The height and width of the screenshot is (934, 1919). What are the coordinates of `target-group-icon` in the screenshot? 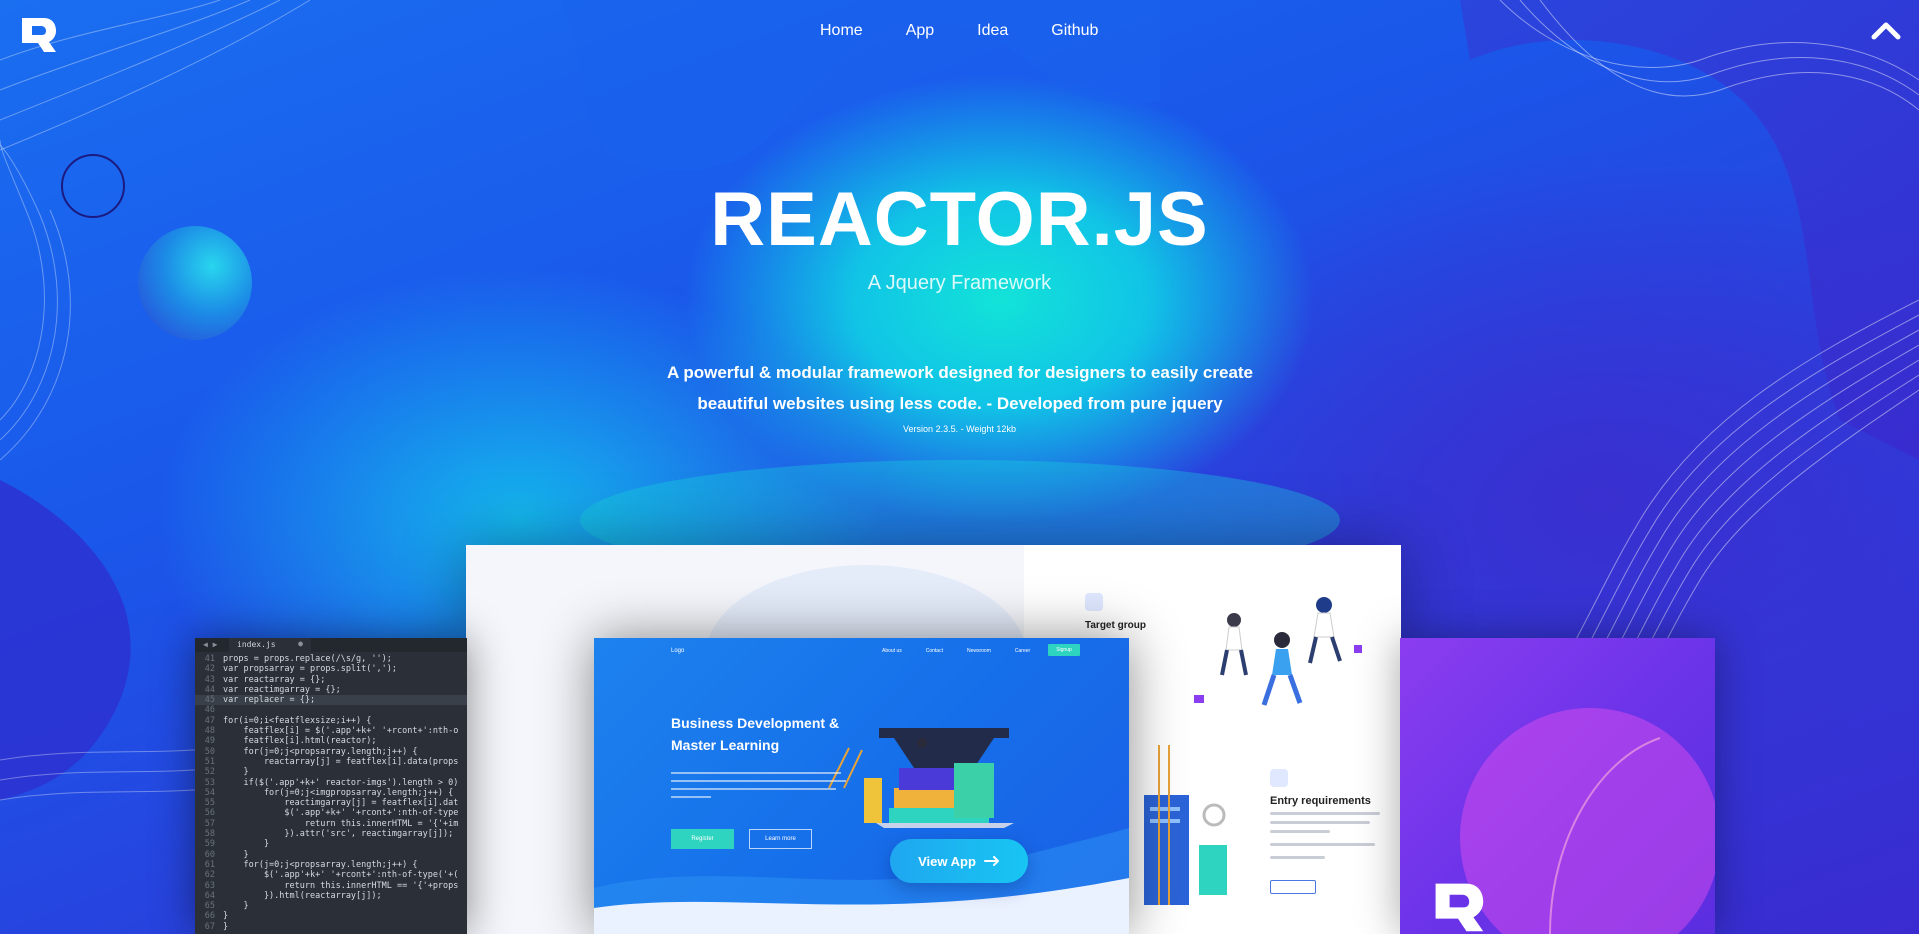 It's located at (1094, 602).